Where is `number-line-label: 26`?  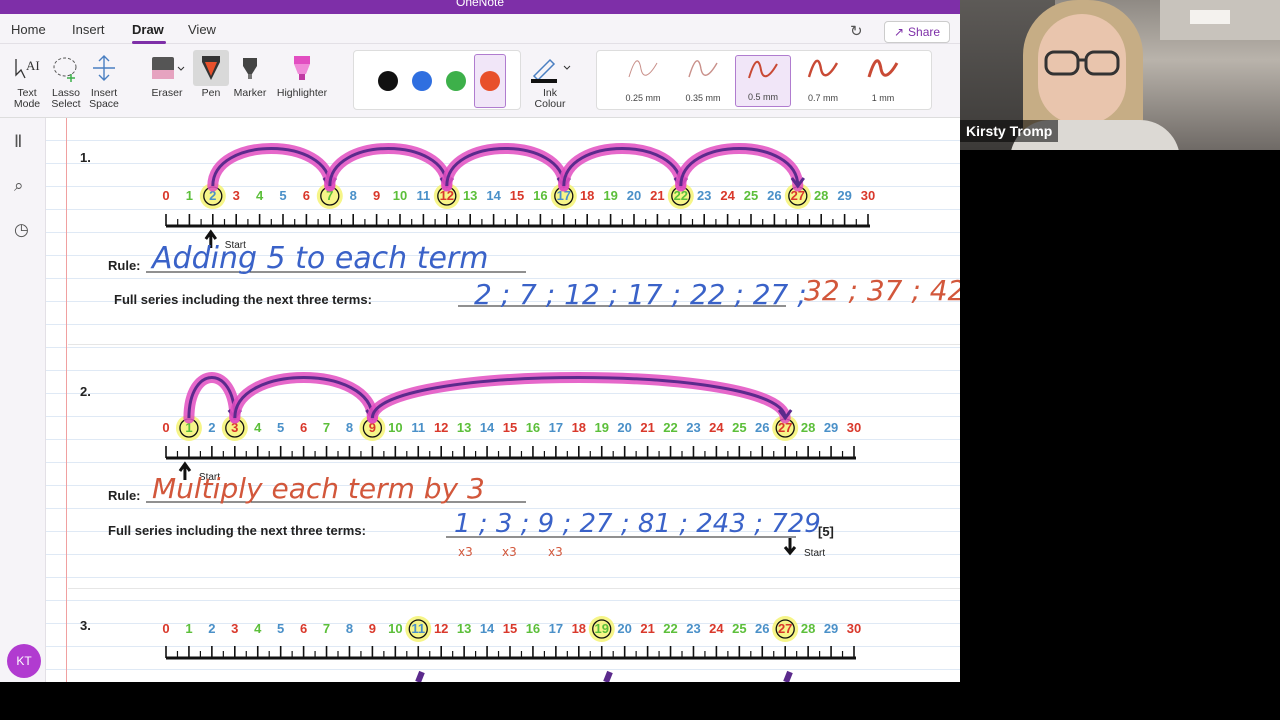 number-line-label: 26 is located at coordinates (774, 195).